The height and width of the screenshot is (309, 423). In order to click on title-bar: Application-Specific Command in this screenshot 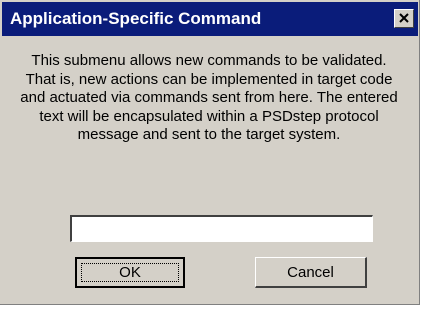, I will do `click(210, 19)`.